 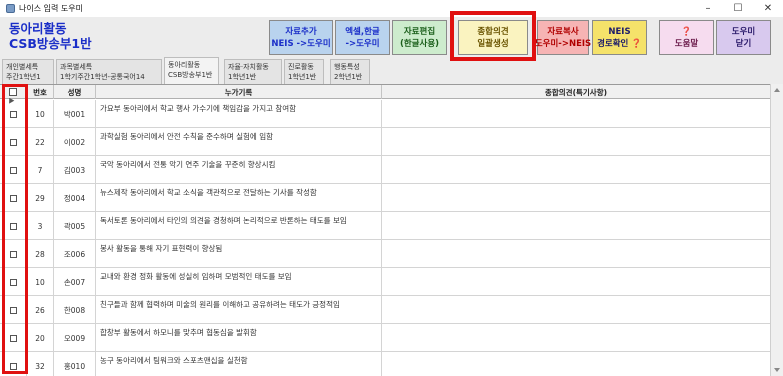 I want to click on column-header-opinion: 종합의견(특기사항), so click(x=576, y=92).